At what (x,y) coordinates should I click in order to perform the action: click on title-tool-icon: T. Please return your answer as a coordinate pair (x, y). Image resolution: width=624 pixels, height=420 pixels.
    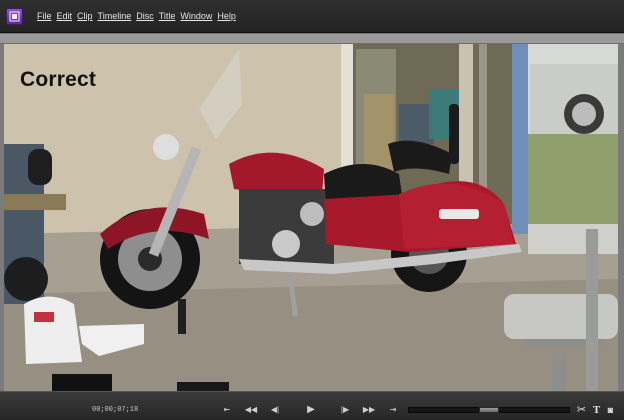
    Looking at the image, I should click on (596, 409).